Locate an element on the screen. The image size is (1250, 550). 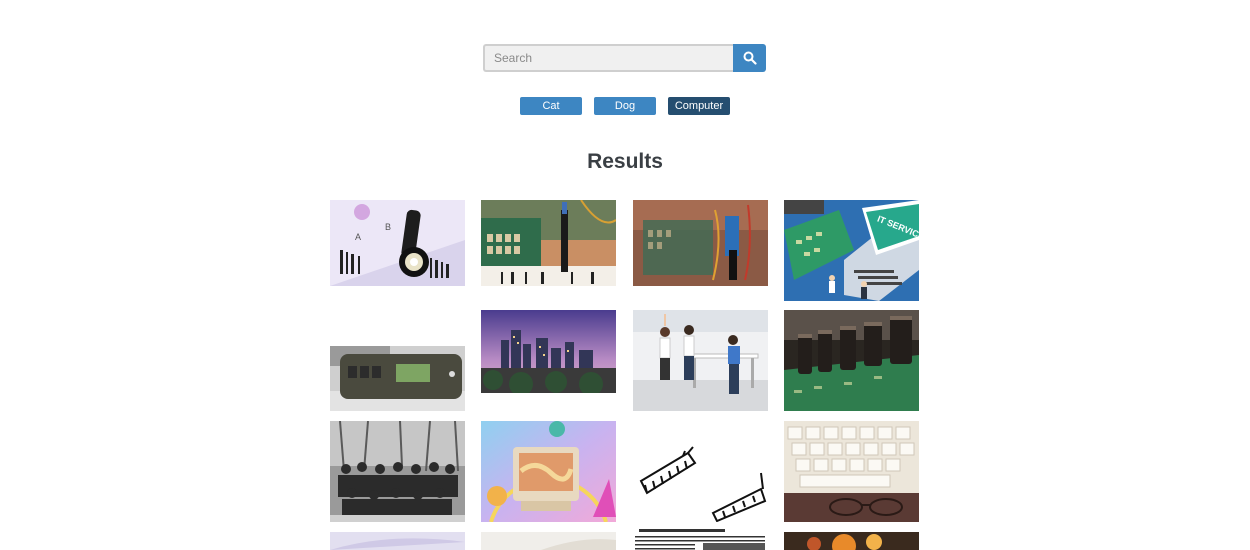
category-filters: Cat Dog Computer is located at coordinates (625, 106).